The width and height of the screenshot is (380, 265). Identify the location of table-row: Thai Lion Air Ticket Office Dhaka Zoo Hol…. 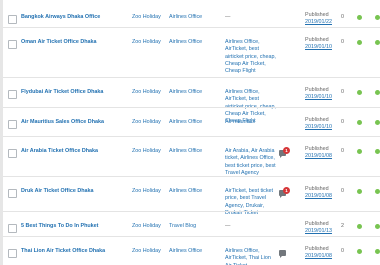
(190, 251).